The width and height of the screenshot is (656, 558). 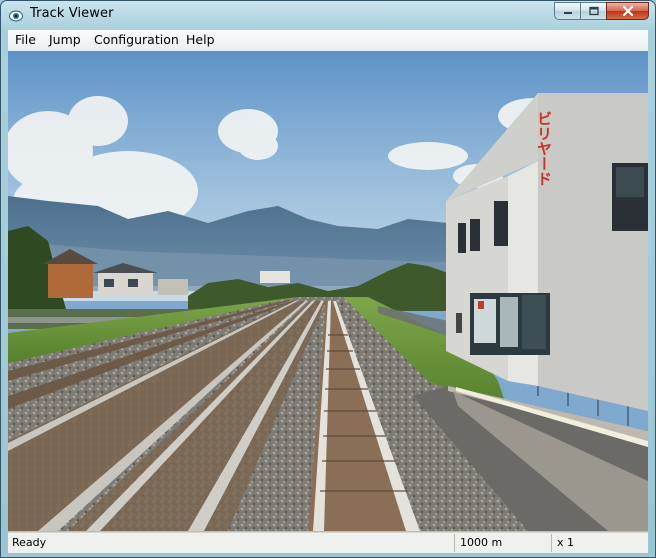 I want to click on menu-jump: Jump, so click(x=65, y=39).